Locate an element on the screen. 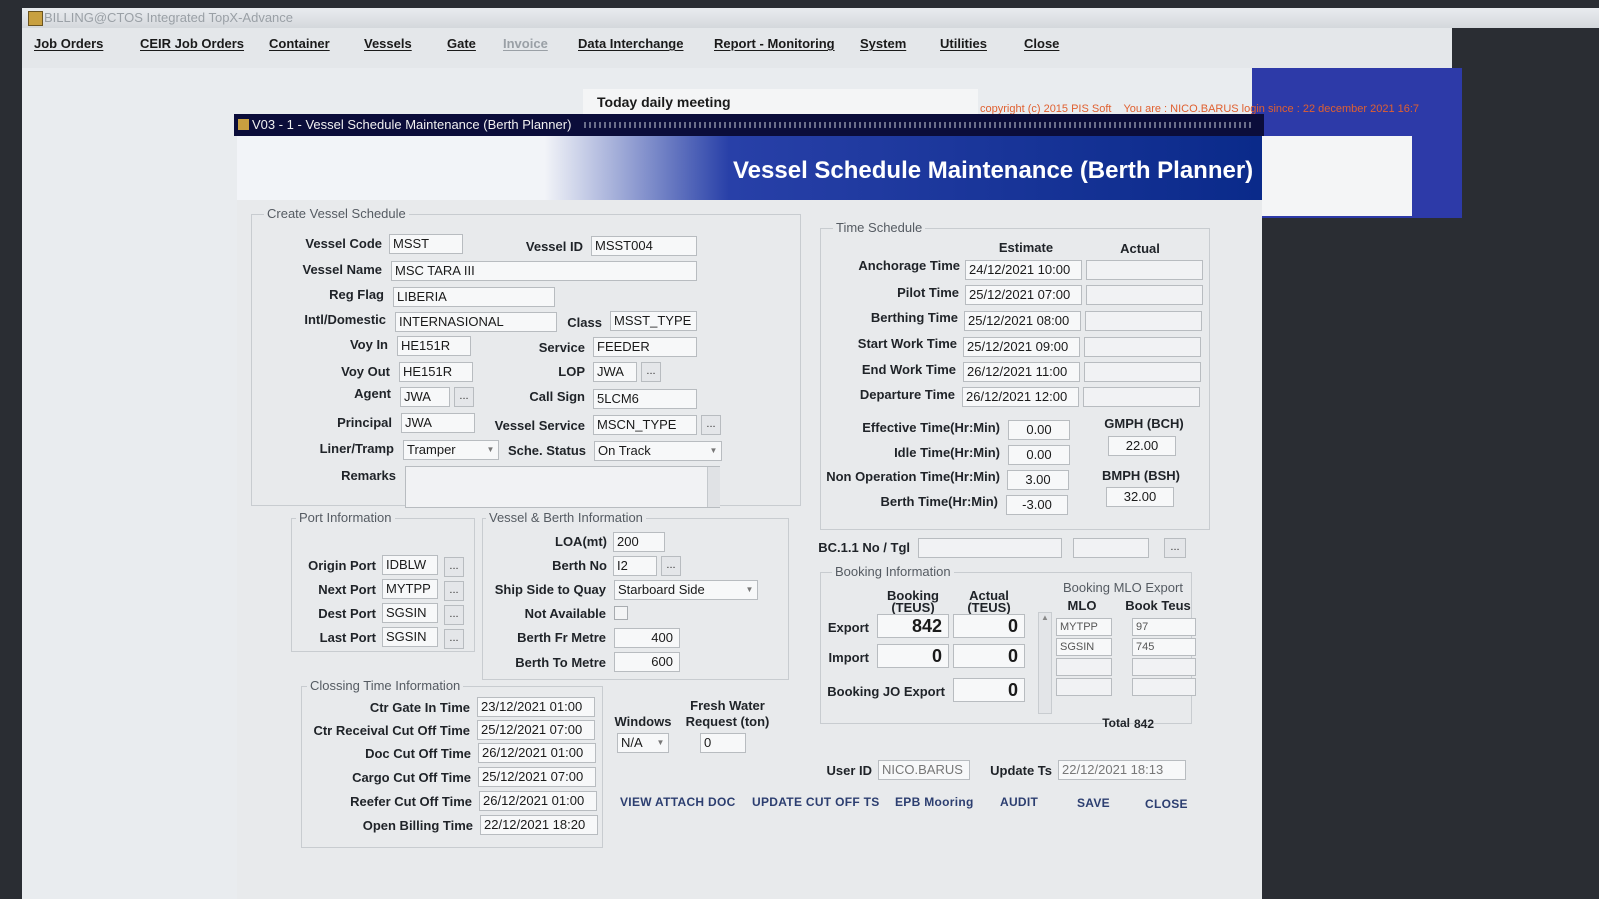 Image resolution: width=1599 pixels, height=899 pixels. mlo-row-1-mlo: MYTPP is located at coordinates (1084, 627).